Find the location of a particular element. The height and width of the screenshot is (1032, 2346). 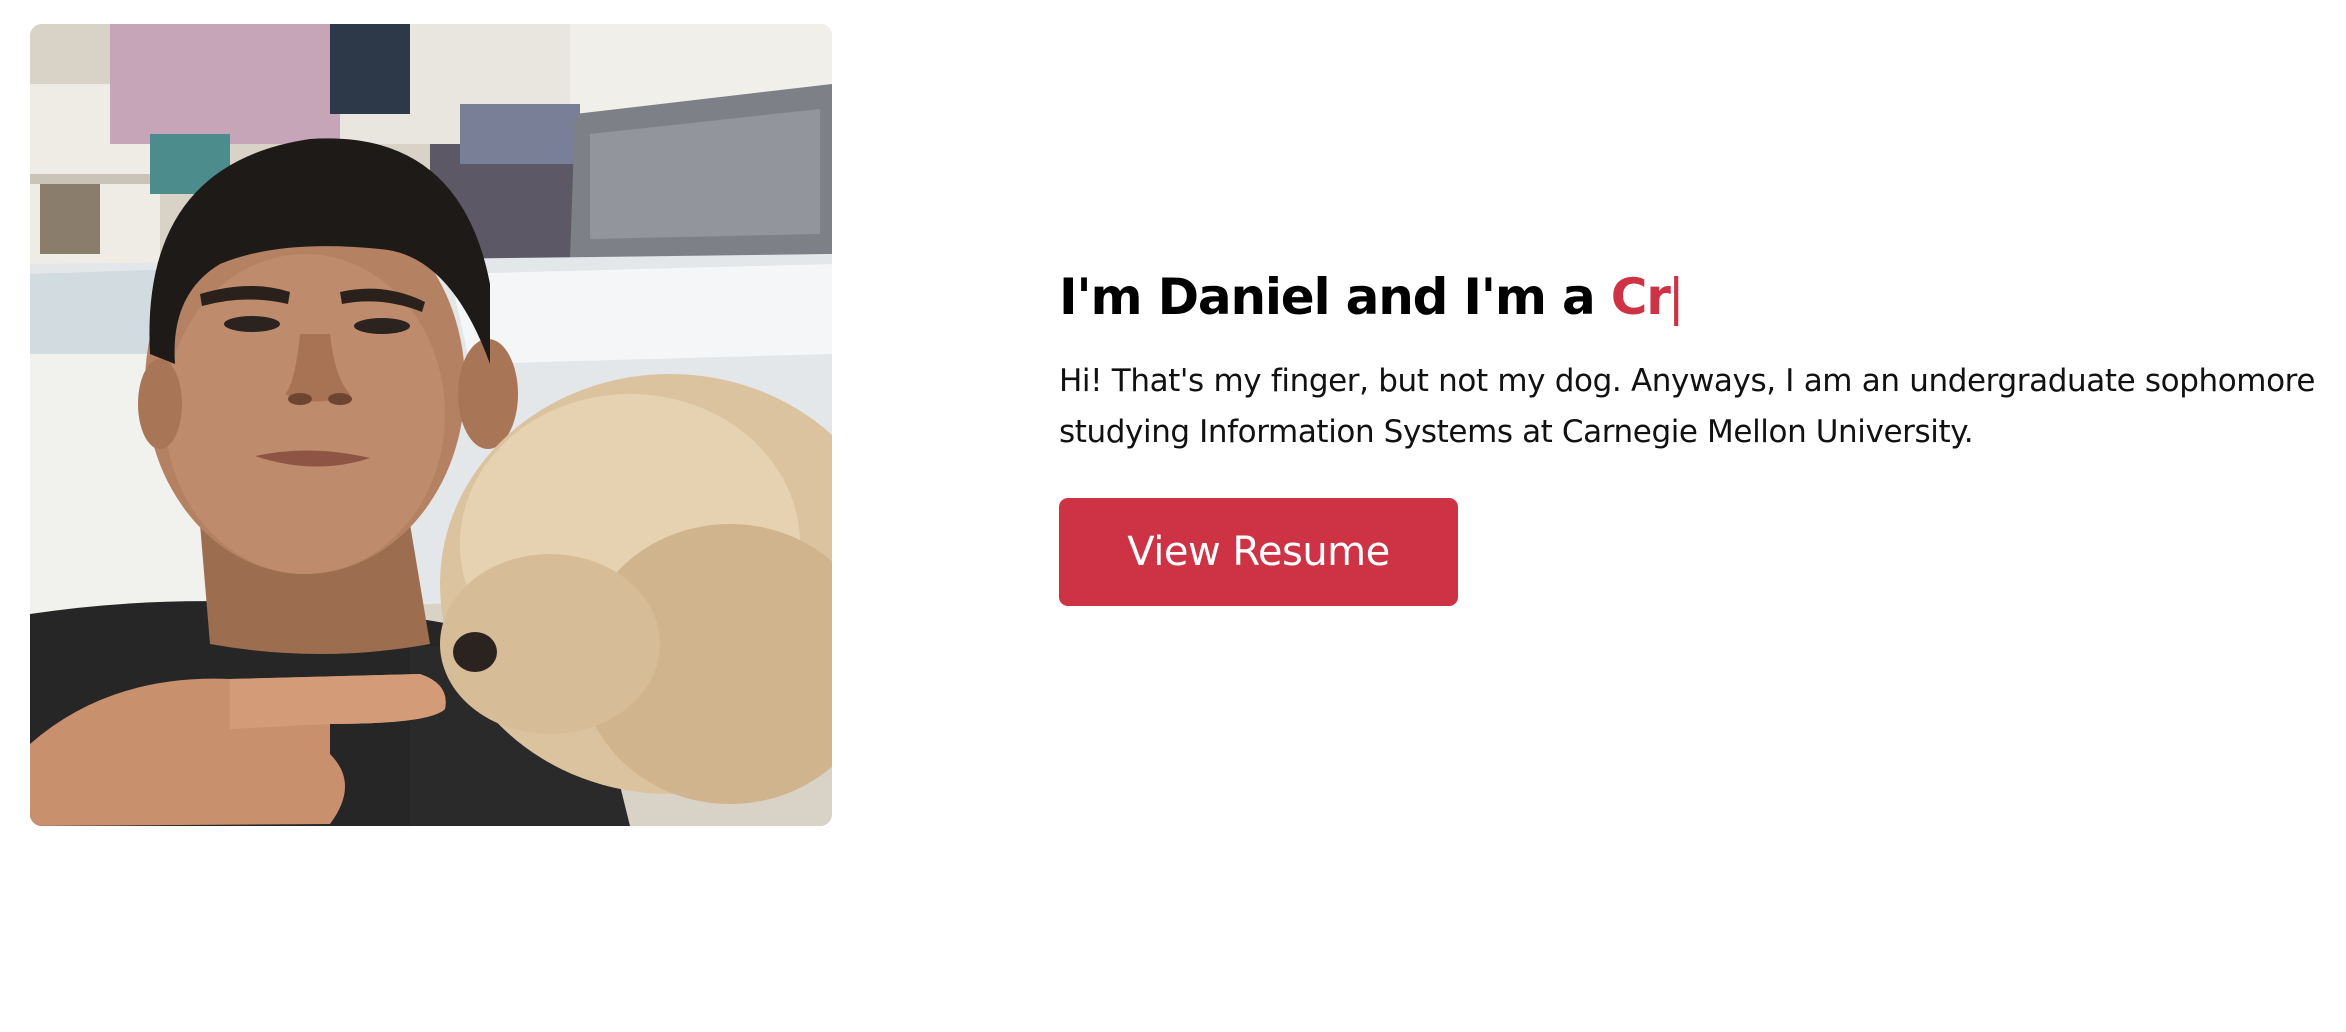

typing-cursor: | is located at coordinates (1676, 297).